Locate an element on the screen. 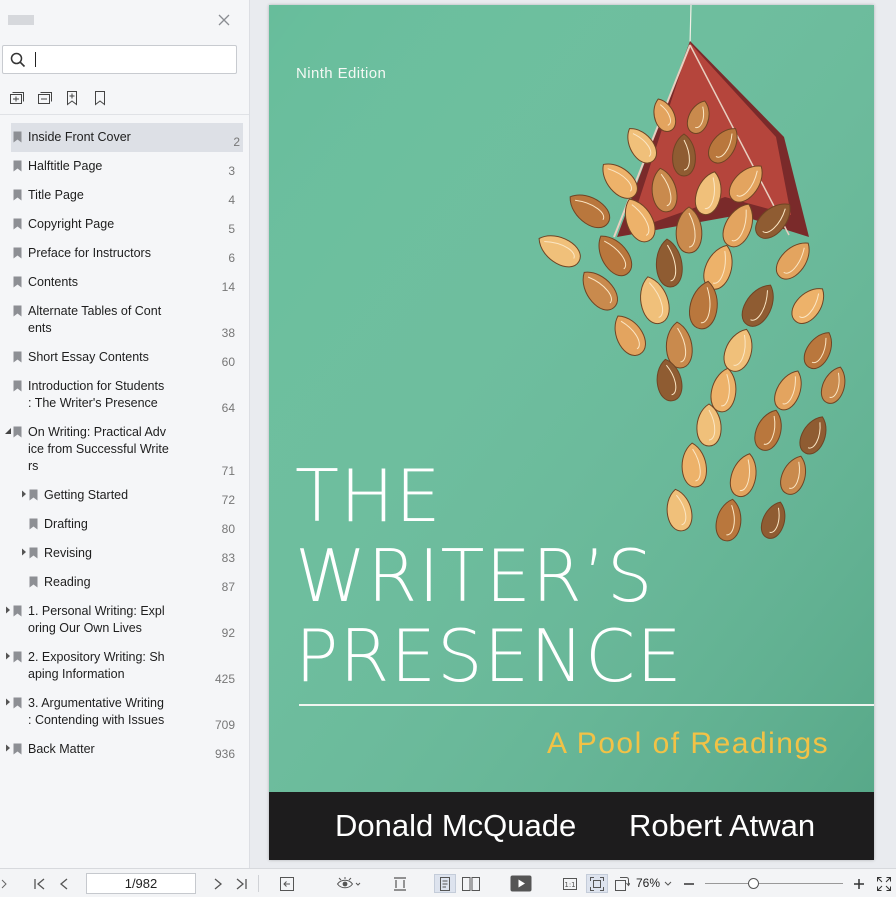 This screenshot has width=896, height=897. expanded-caret-icon is located at coordinates (8, 431).